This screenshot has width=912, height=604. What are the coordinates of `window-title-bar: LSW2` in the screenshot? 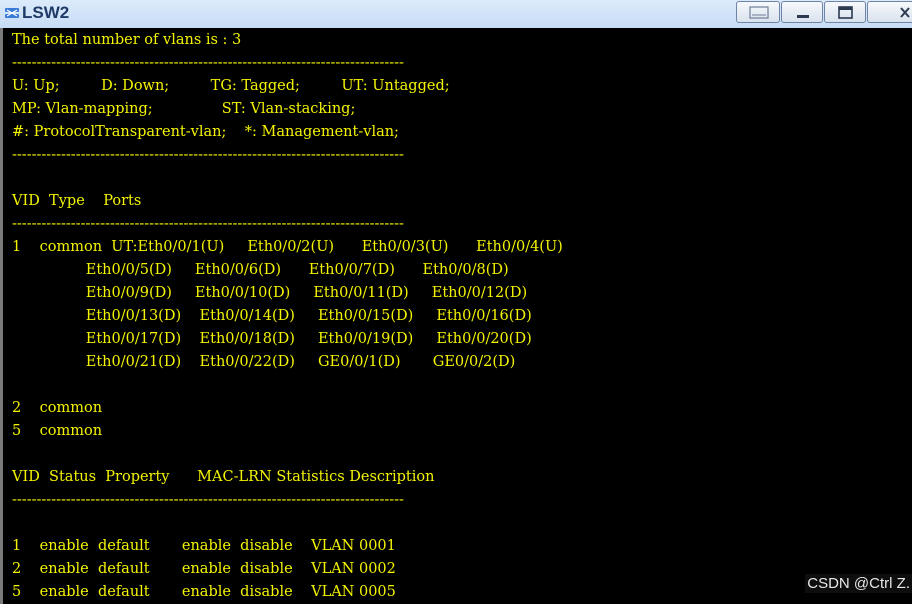 It's located at (456, 14).